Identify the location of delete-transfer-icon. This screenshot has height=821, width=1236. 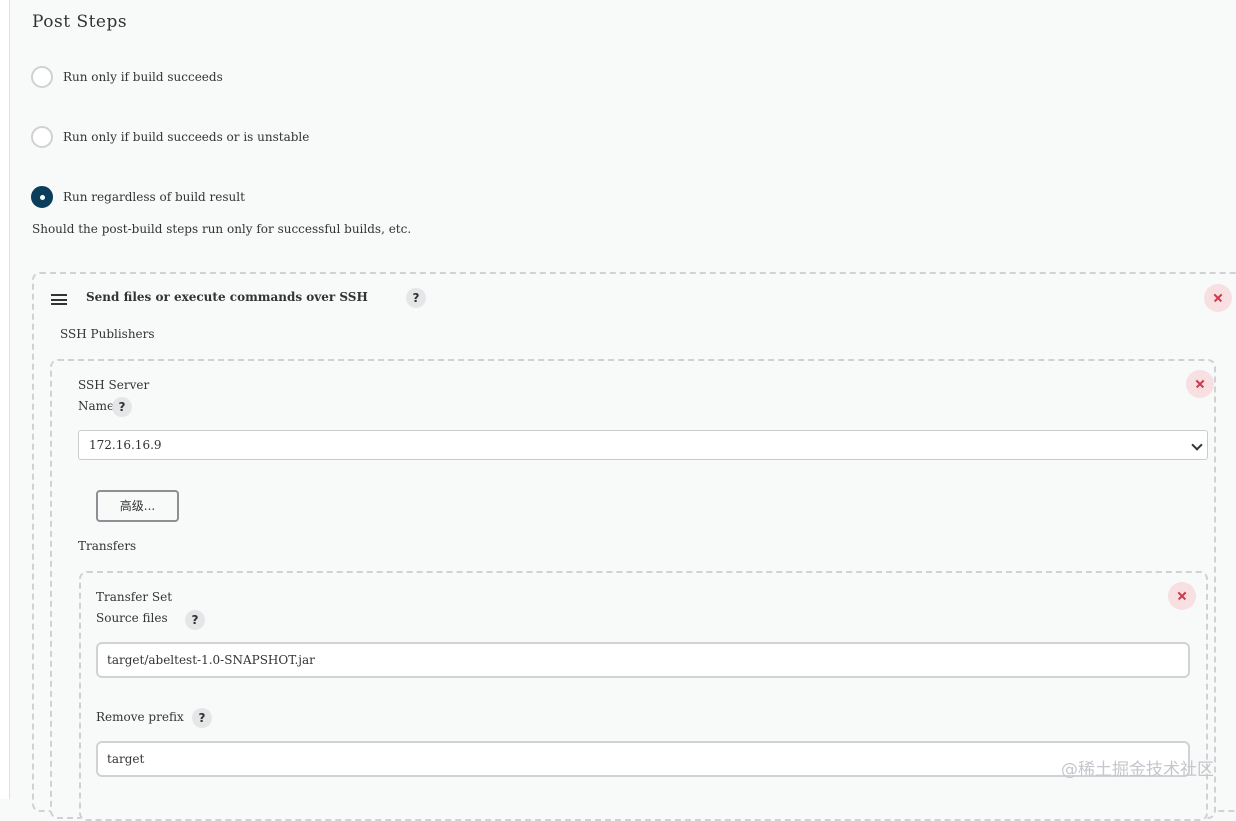
(1182, 596).